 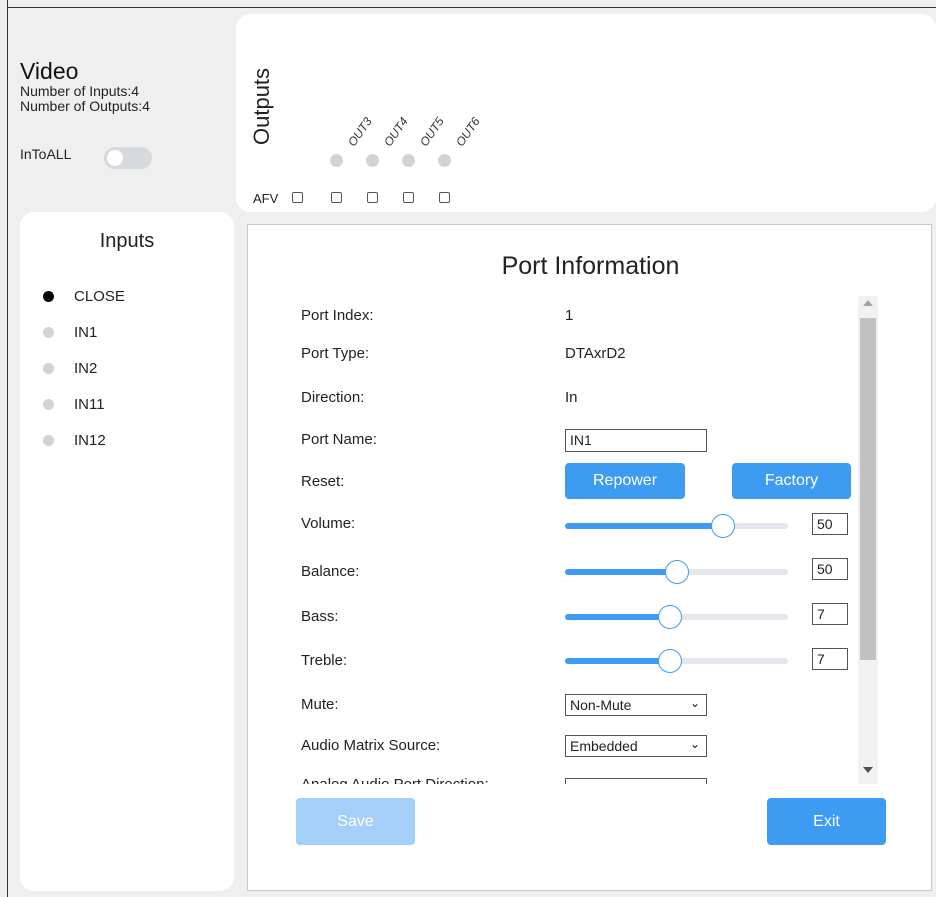 I want to click on treble-slider, so click(x=676, y=661).